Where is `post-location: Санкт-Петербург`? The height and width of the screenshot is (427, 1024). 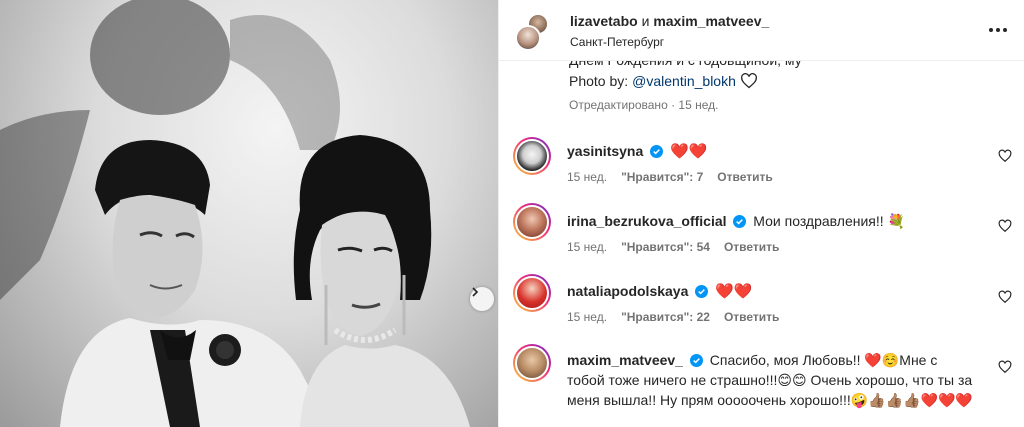
post-location: Санкт-Петербург is located at coordinates (617, 42).